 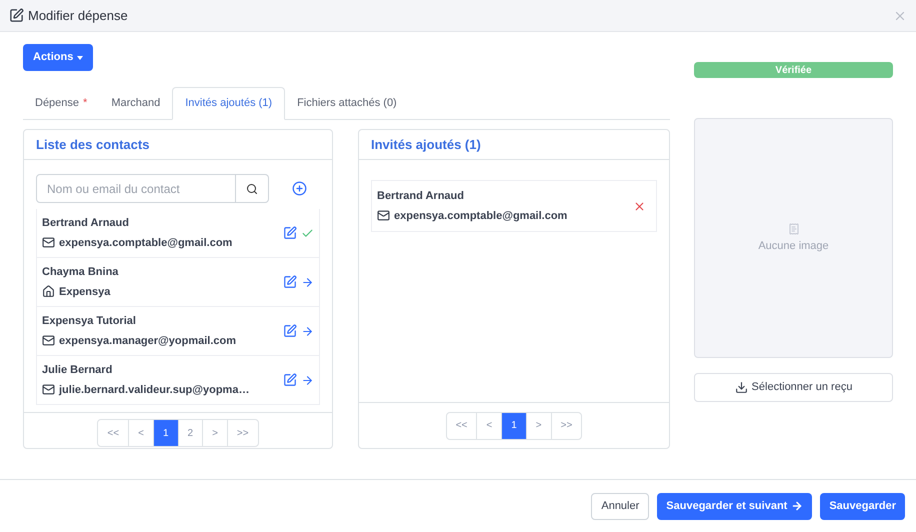 I want to click on contact-item: Chayma Bnina Expensya, so click(x=178, y=282).